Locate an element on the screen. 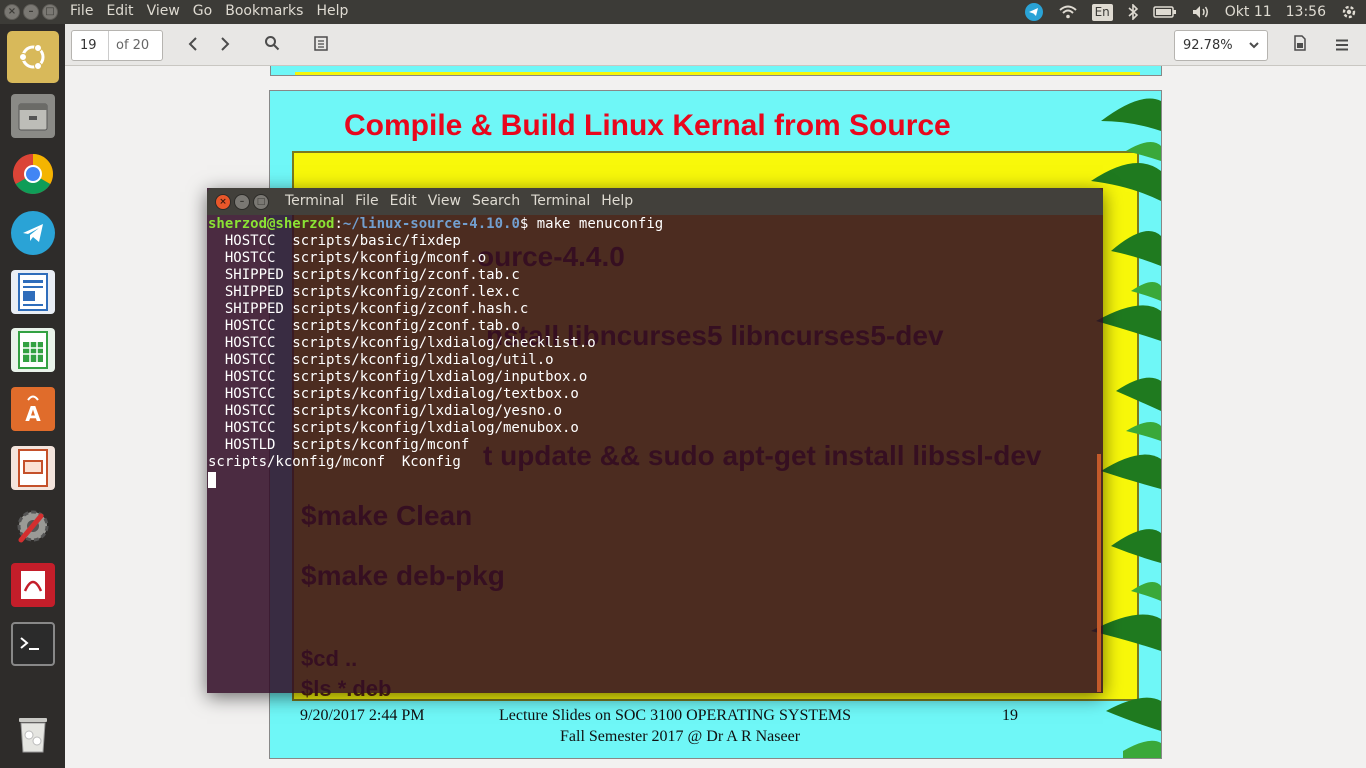 This screenshot has width=1366, height=768. viewer-toolbar: 19 of 20 92.78% is located at coordinates (715, 45).